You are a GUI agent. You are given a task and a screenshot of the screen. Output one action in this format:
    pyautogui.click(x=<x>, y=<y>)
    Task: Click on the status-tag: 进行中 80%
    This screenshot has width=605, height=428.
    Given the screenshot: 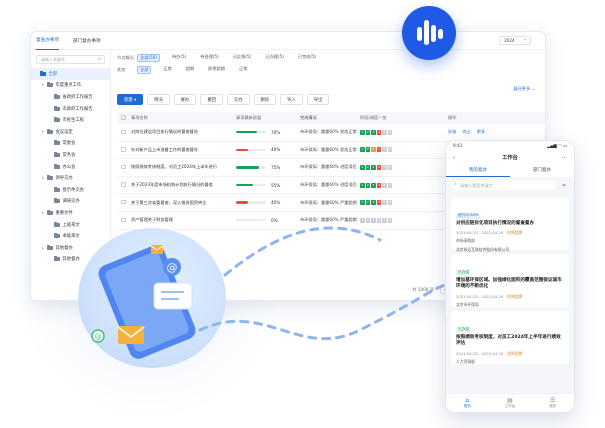 What is the action you would take?
    pyautogui.click(x=468, y=215)
    